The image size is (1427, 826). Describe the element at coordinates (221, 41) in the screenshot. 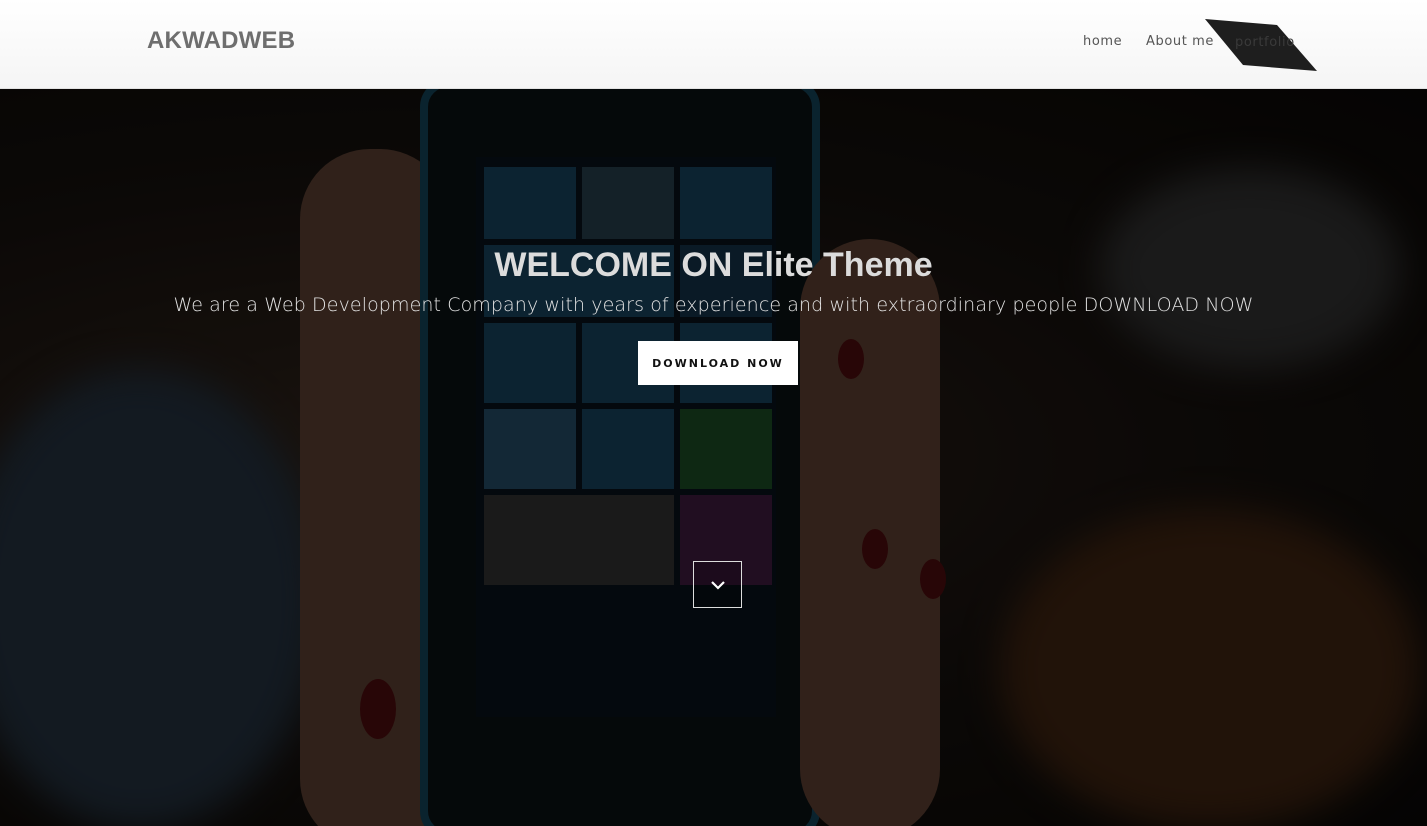

I see `brand-logo: AKWADWEB` at that location.